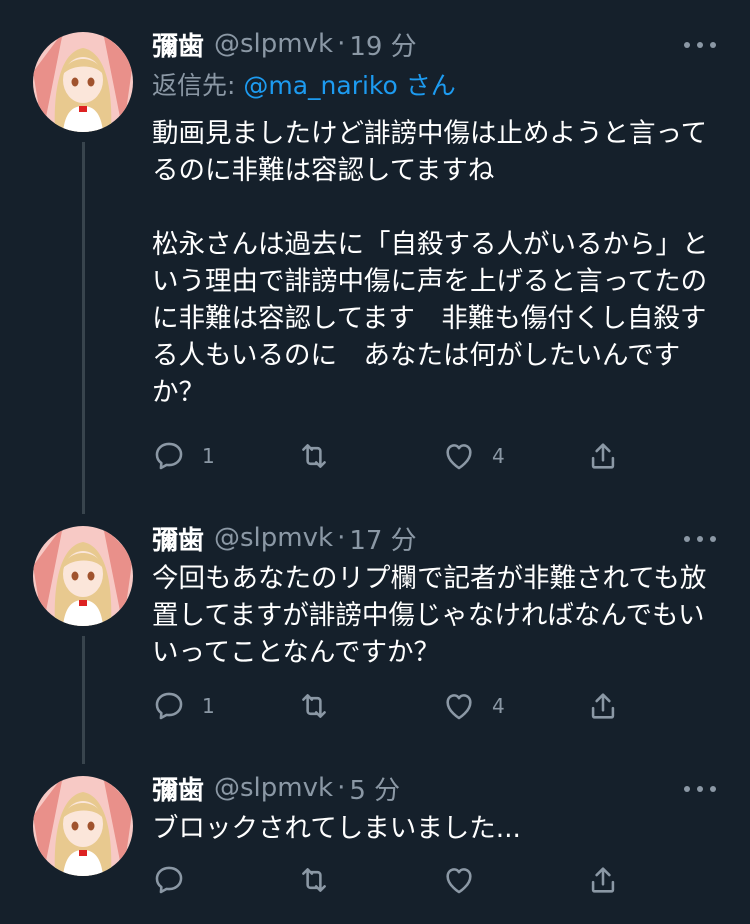  I want to click on tweet-header: 彌歯 @slpmvk · 5 分, so click(276, 788).